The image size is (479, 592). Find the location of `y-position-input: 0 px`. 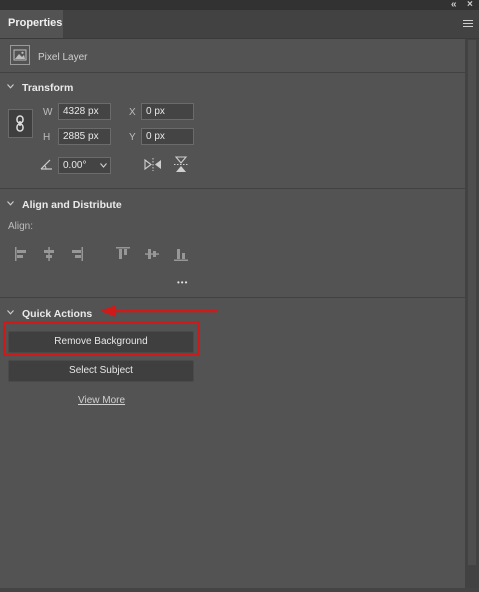

y-position-input: 0 px is located at coordinates (167, 136).